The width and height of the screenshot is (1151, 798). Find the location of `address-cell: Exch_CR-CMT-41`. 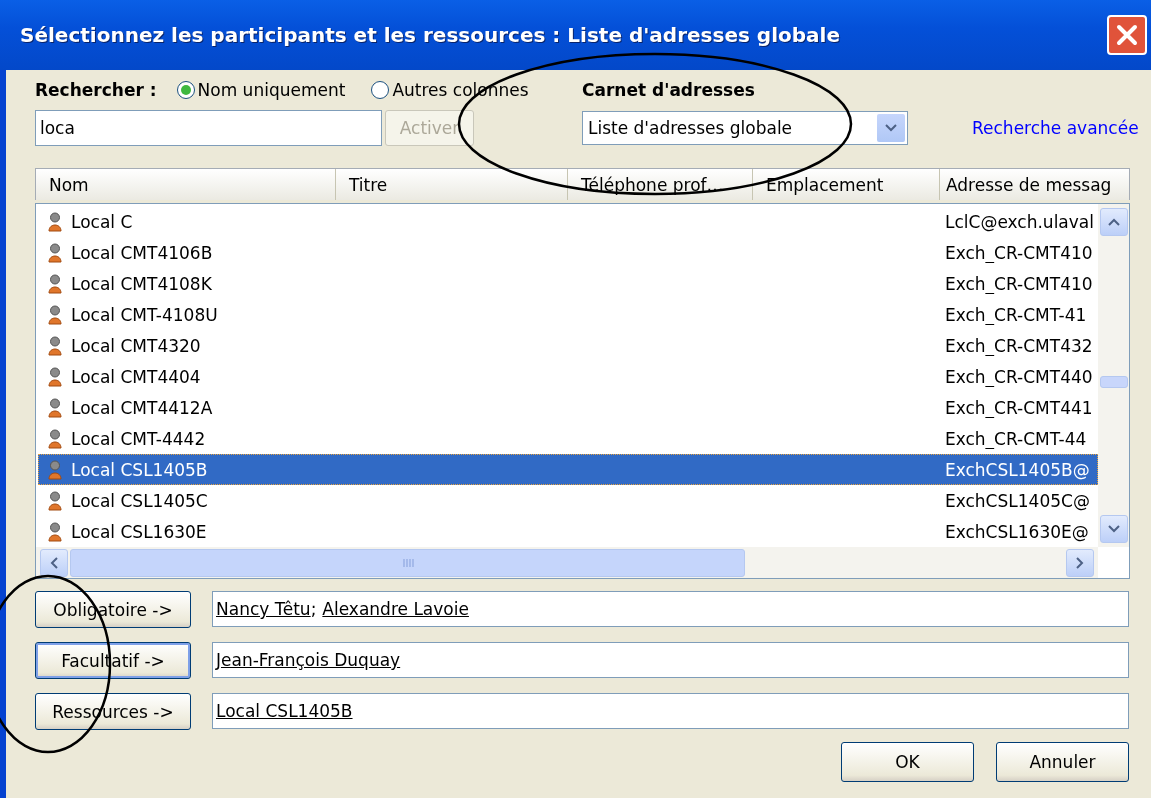

address-cell: Exch_CR-CMT-41 is located at coordinates (1016, 314).